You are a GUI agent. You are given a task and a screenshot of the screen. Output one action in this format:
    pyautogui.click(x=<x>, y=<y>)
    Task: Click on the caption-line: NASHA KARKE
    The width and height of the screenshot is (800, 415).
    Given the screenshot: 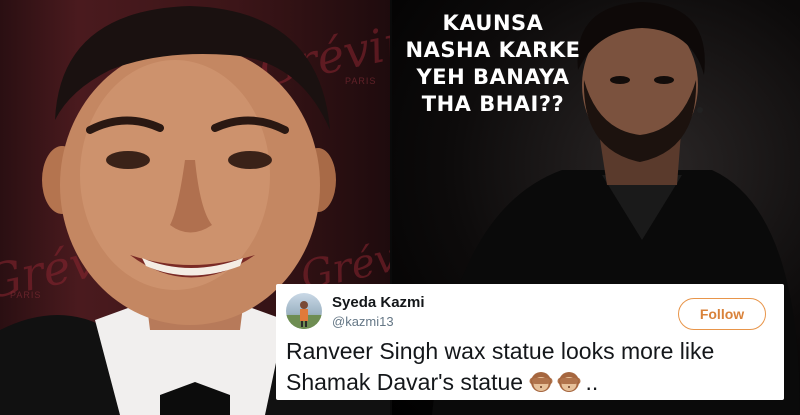 What is the action you would take?
    pyautogui.click(x=493, y=50)
    